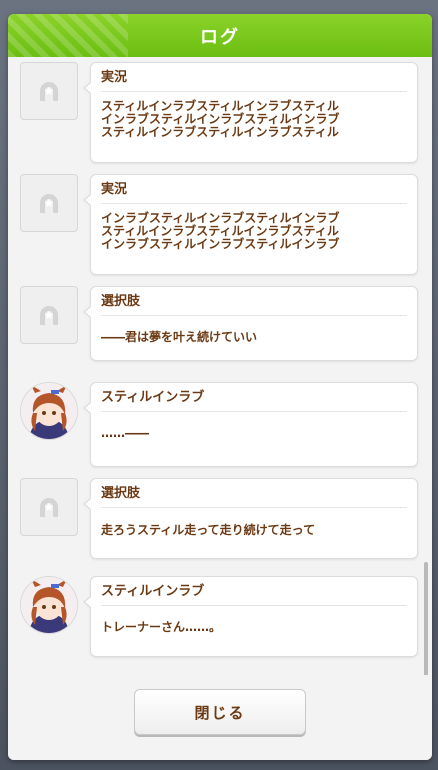 This screenshot has height=770, width=438. Describe the element at coordinates (250, 424) in the screenshot. I see `message-bubble: スティルインラブ ……――` at that location.